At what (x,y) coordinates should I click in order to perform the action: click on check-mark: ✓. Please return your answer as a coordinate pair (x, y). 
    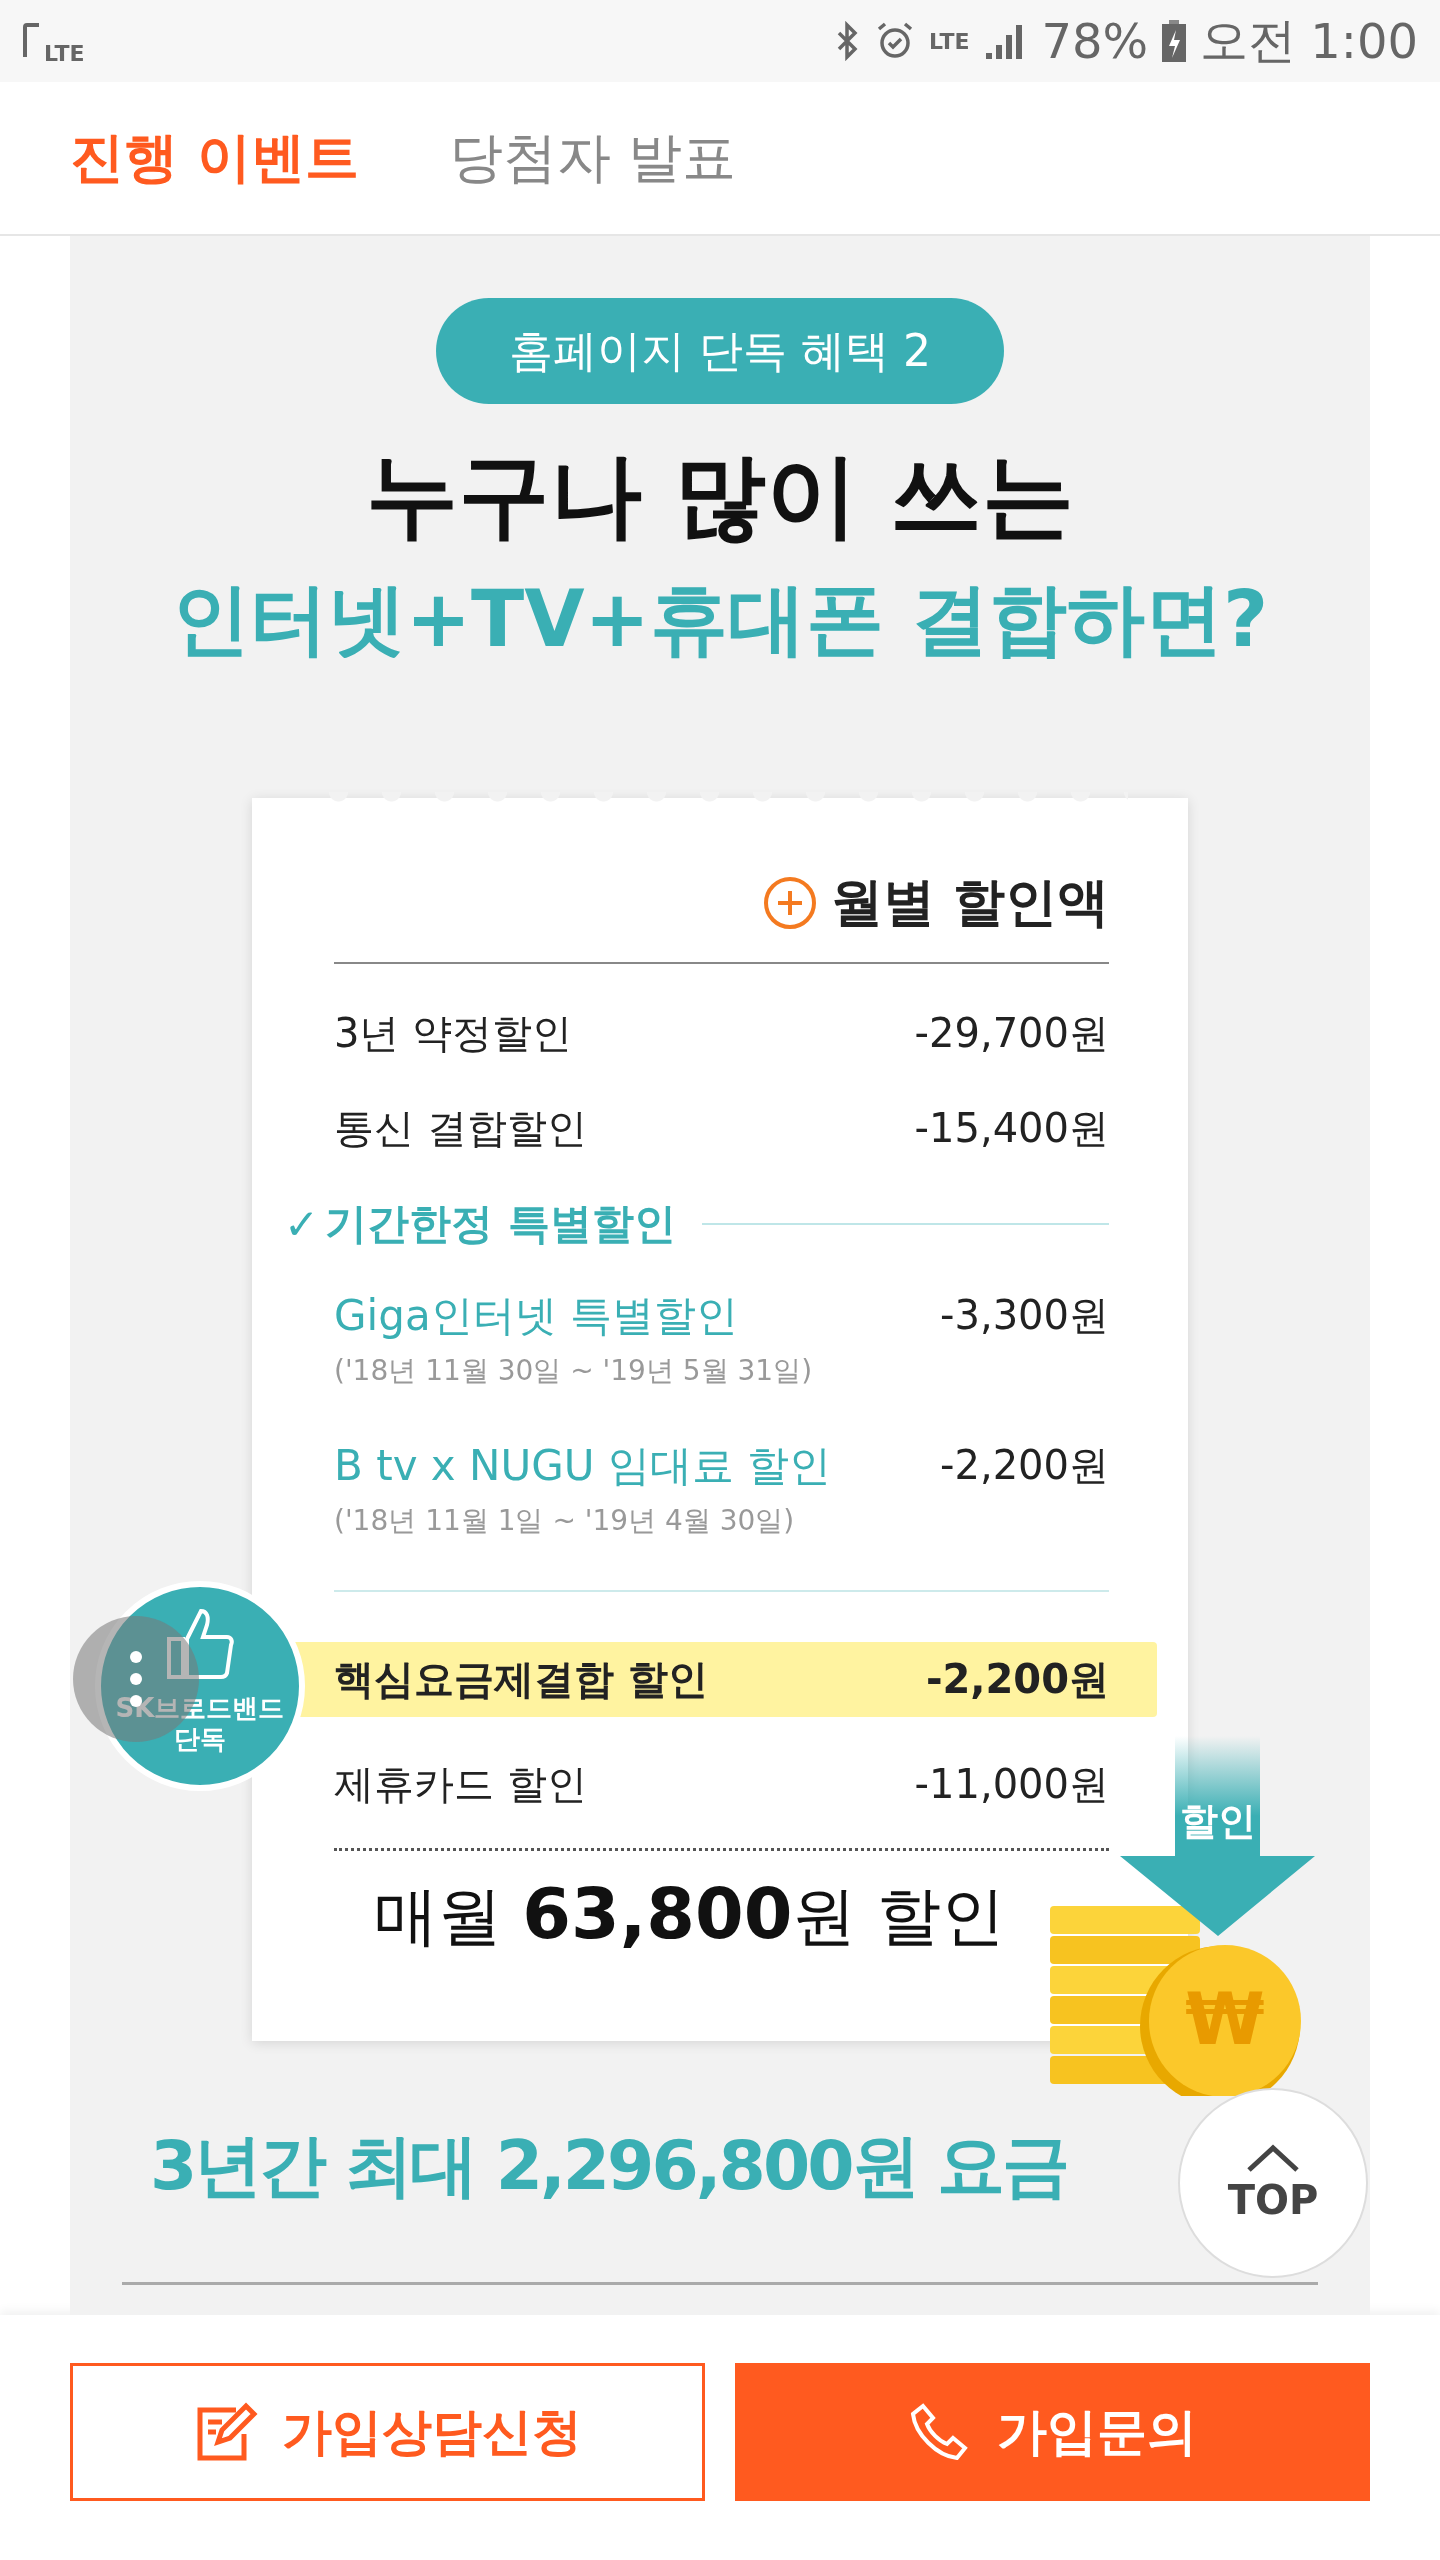
    Looking at the image, I should click on (302, 1224).